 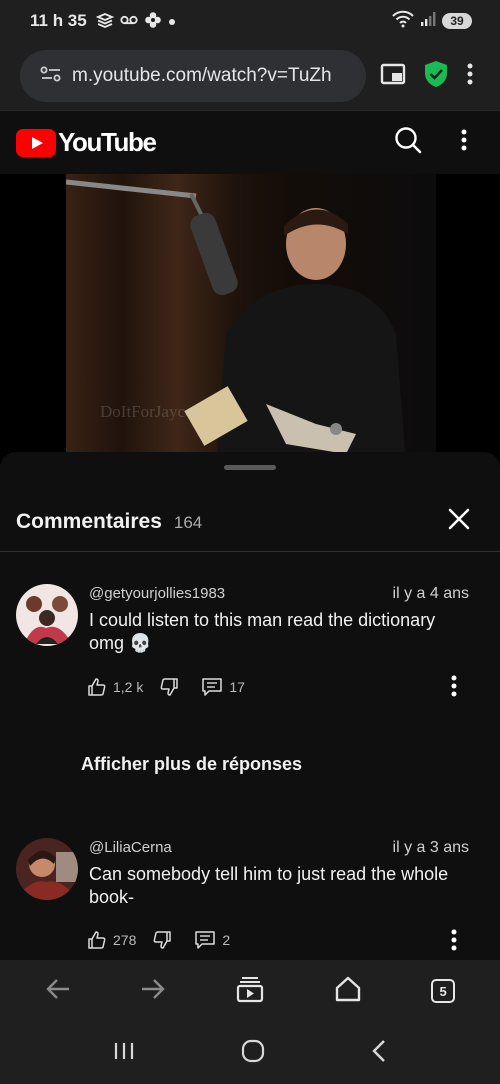 I want to click on shield-icon, so click(x=436, y=76).